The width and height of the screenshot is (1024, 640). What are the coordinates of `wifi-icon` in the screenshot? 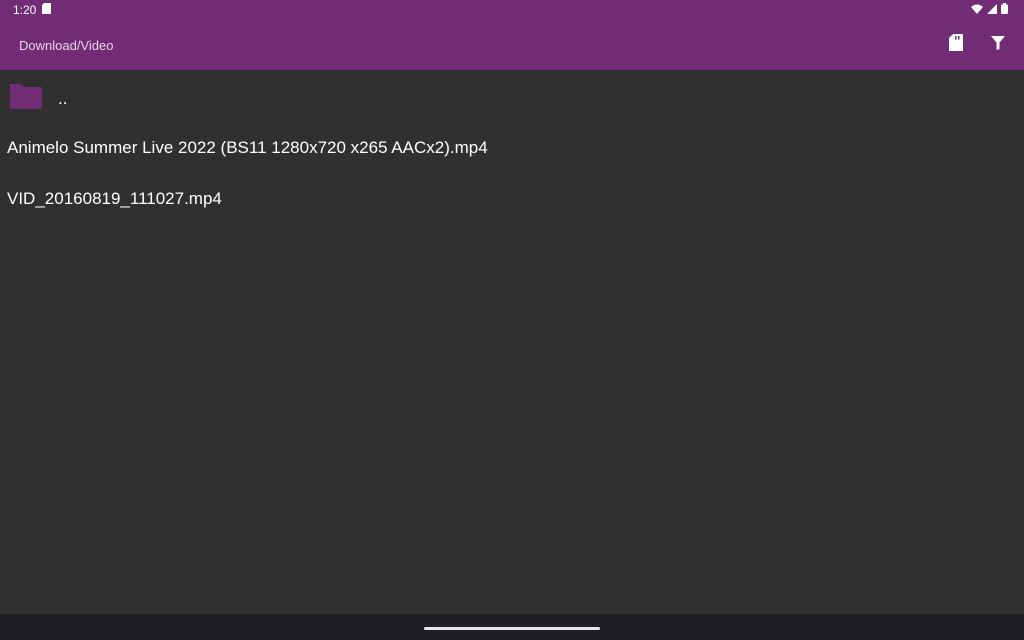 It's located at (977, 10).